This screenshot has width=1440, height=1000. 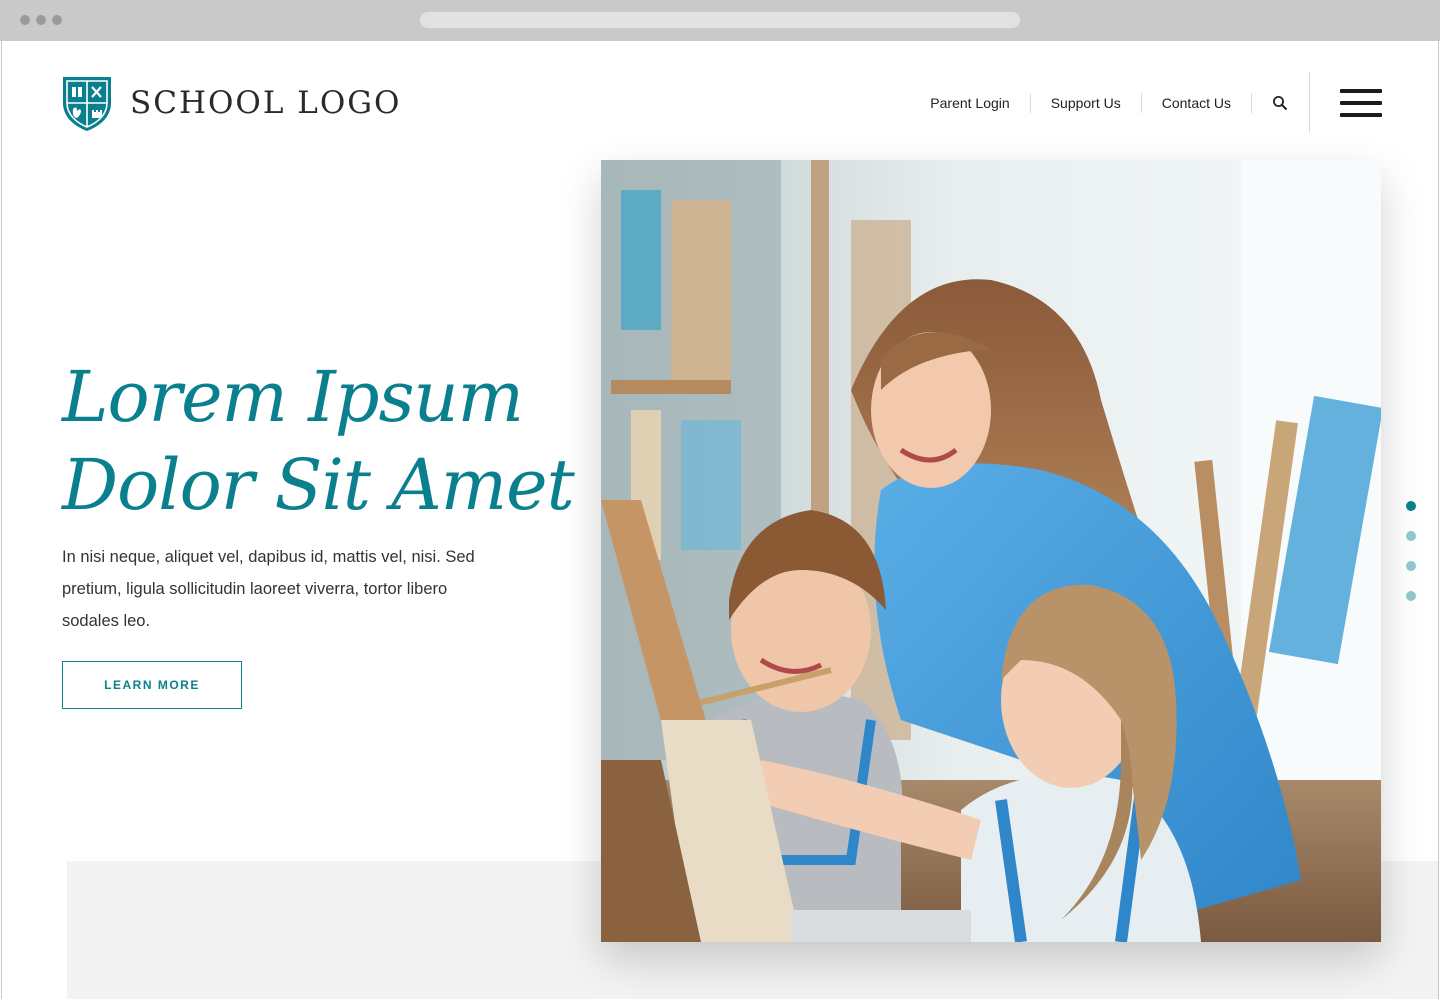 What do you see at coordinates (87, 104) in the screenshot?
I see `shield-crest-icon` at bounding box center [87, 104].